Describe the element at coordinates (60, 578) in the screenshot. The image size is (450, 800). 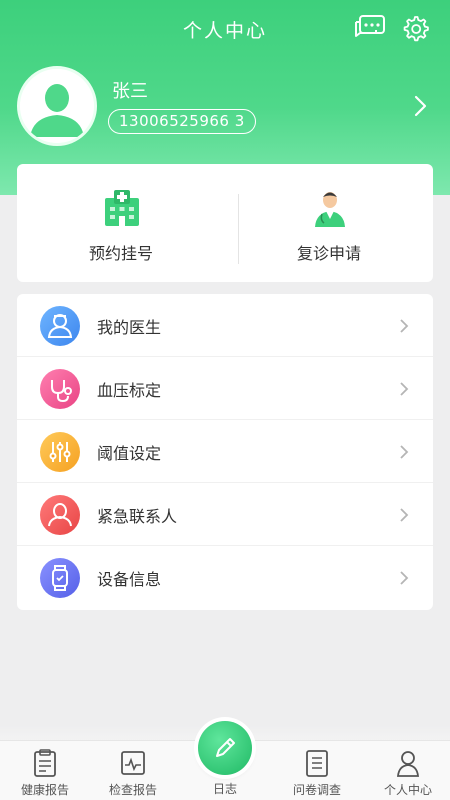
I see `smartwatch-icon` at that location.